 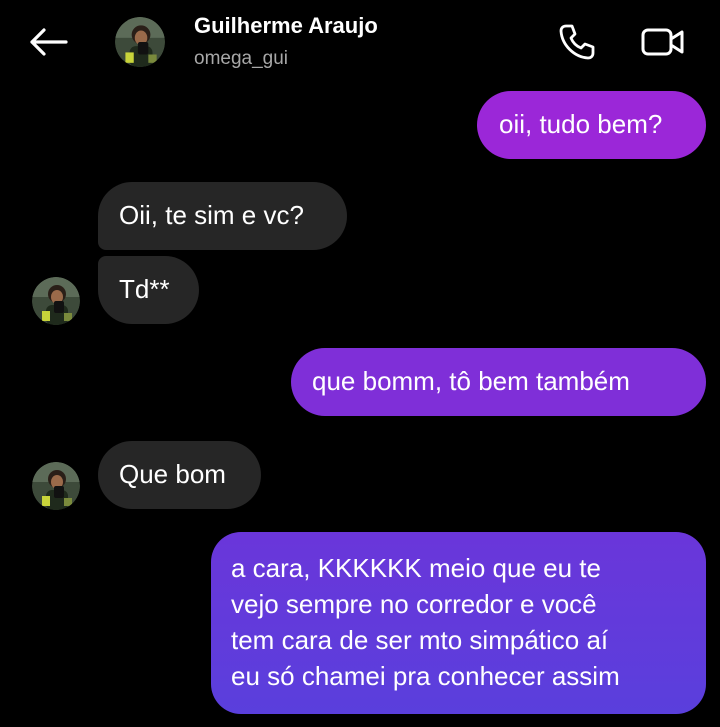 I want to click on chat-header: Guilherme Araujo omega_gui, so click(x=360, y=42).